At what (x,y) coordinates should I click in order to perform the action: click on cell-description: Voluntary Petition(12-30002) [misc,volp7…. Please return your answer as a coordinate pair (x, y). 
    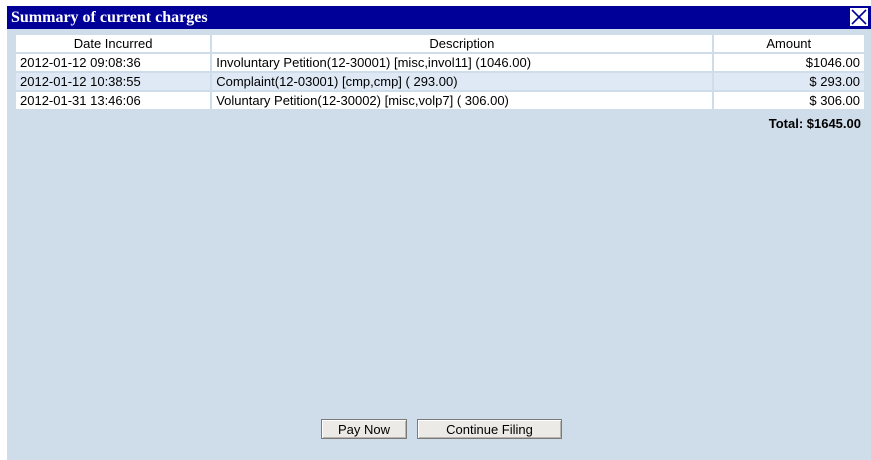
    Looking at the image, I should click on (462, 100).